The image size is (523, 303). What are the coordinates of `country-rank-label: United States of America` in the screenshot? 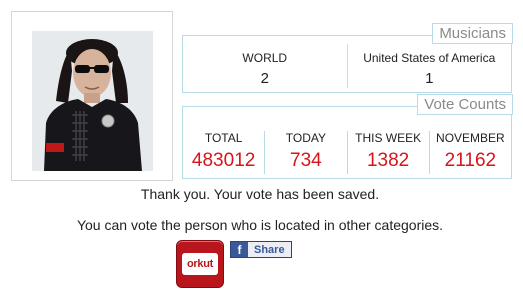 It's located at (429, 58).